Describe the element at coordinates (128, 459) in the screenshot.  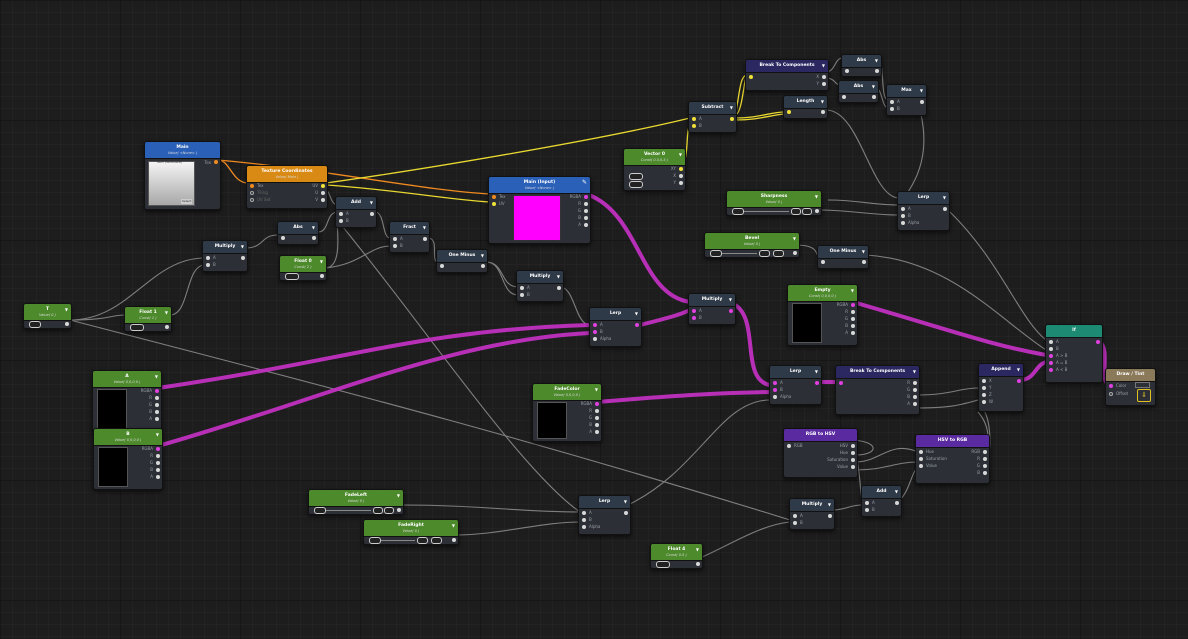
I see `b-color-node: B Value( 0,0,0,0 ) ▼ RGBA R G B A` at that location.